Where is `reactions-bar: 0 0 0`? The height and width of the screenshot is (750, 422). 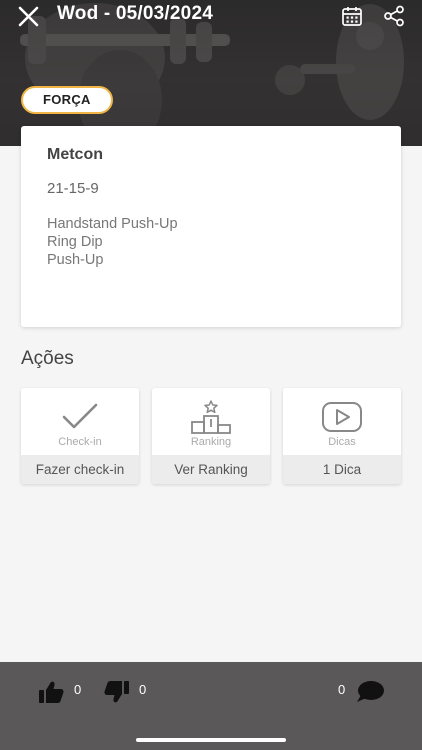 reactions-bar: 0 0 0 is located at coordinates (211, 706).